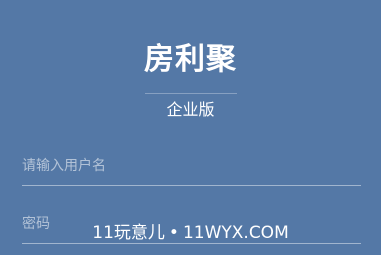 Image resolution: width=381 pixels, height=255 pixels. I want to click on username-field, so click(191, 169).